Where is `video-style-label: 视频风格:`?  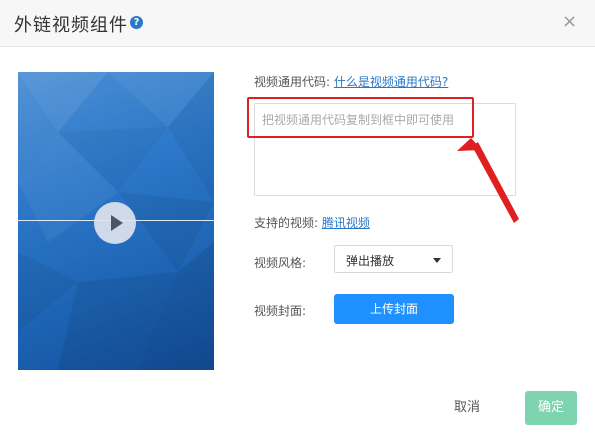
video-style-label: 视频风格: is located at coordinates (280, 263).